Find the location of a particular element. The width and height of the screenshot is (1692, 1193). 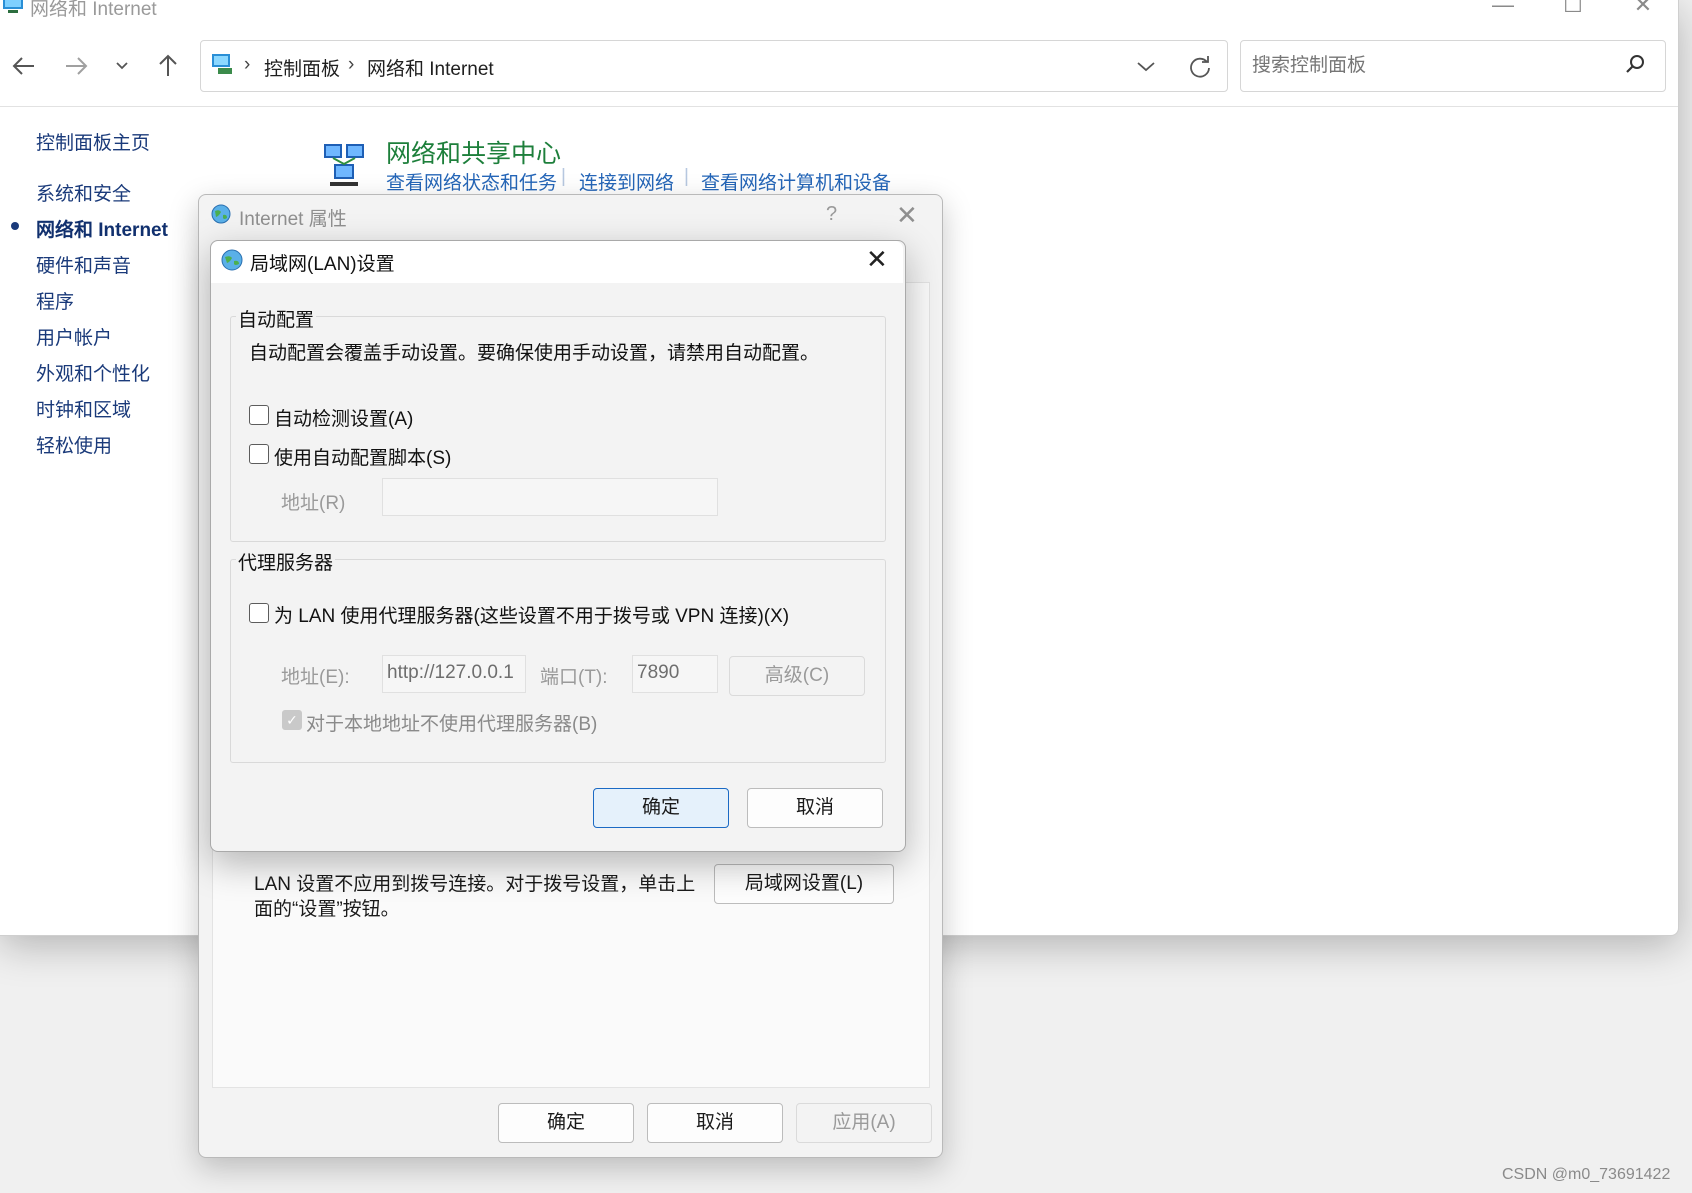

up-arrow-icon is located at coordinates (168, 66).